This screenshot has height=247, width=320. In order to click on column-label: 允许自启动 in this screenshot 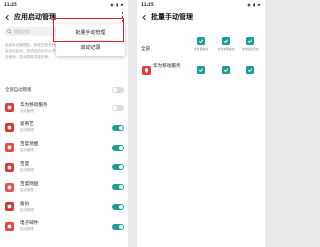, I will do `click(201, 49)`.